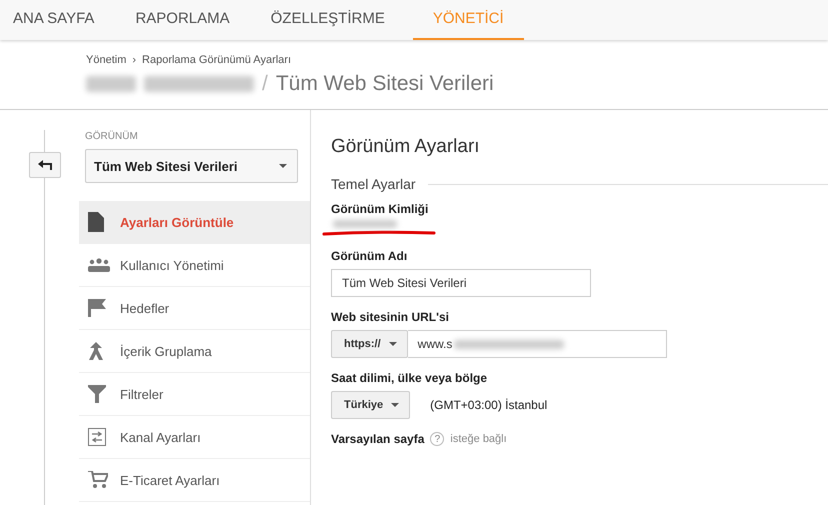  I want to click on protocol-dropdown: https://, so click(369, 344).